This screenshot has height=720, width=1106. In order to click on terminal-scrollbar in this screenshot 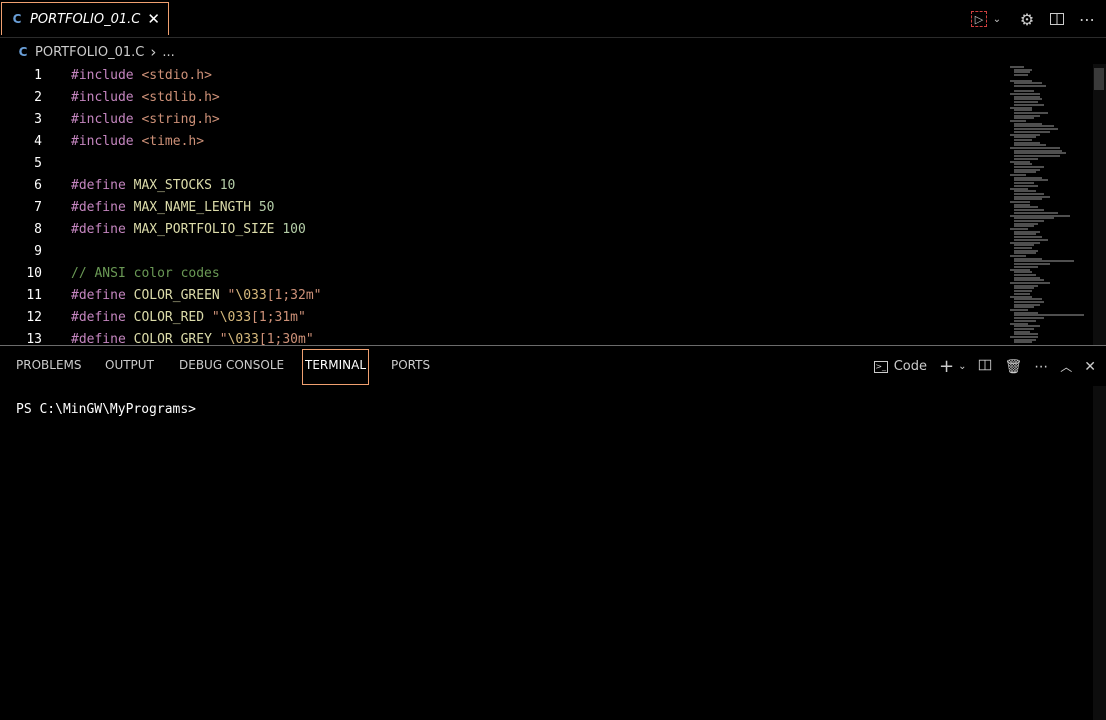, I will do `click(1099, 553)`.